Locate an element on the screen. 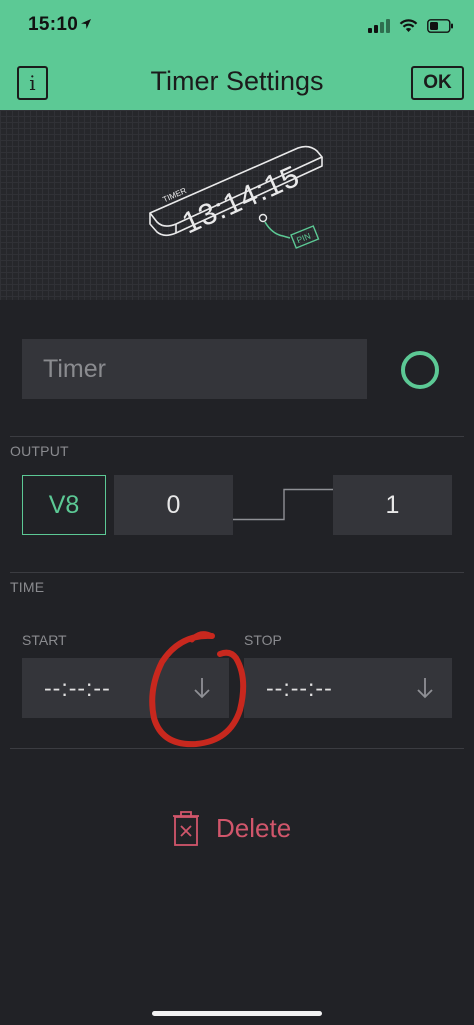 This screenshot has width=474, height=1025. status-time: 15:10 is located at coordinates (53, 24).